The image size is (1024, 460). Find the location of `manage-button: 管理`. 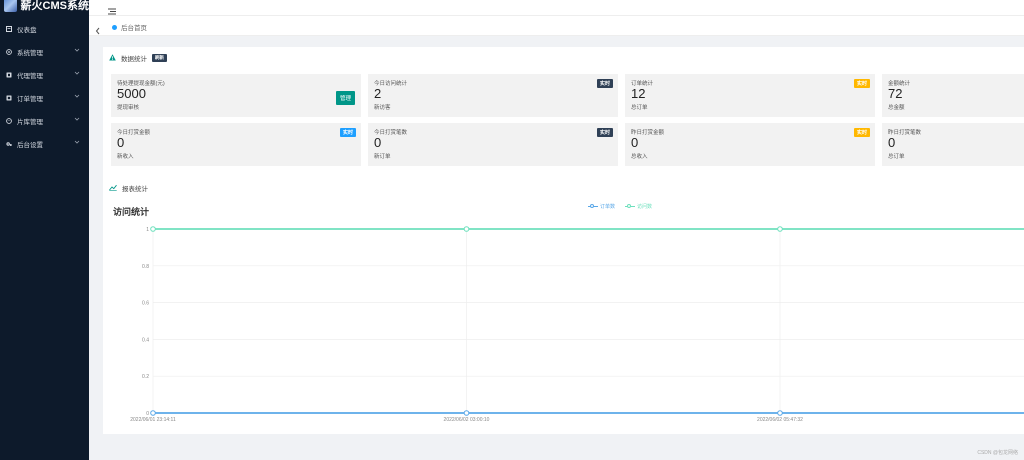

manage-button: 管理 is located at coordinates (345, 98).